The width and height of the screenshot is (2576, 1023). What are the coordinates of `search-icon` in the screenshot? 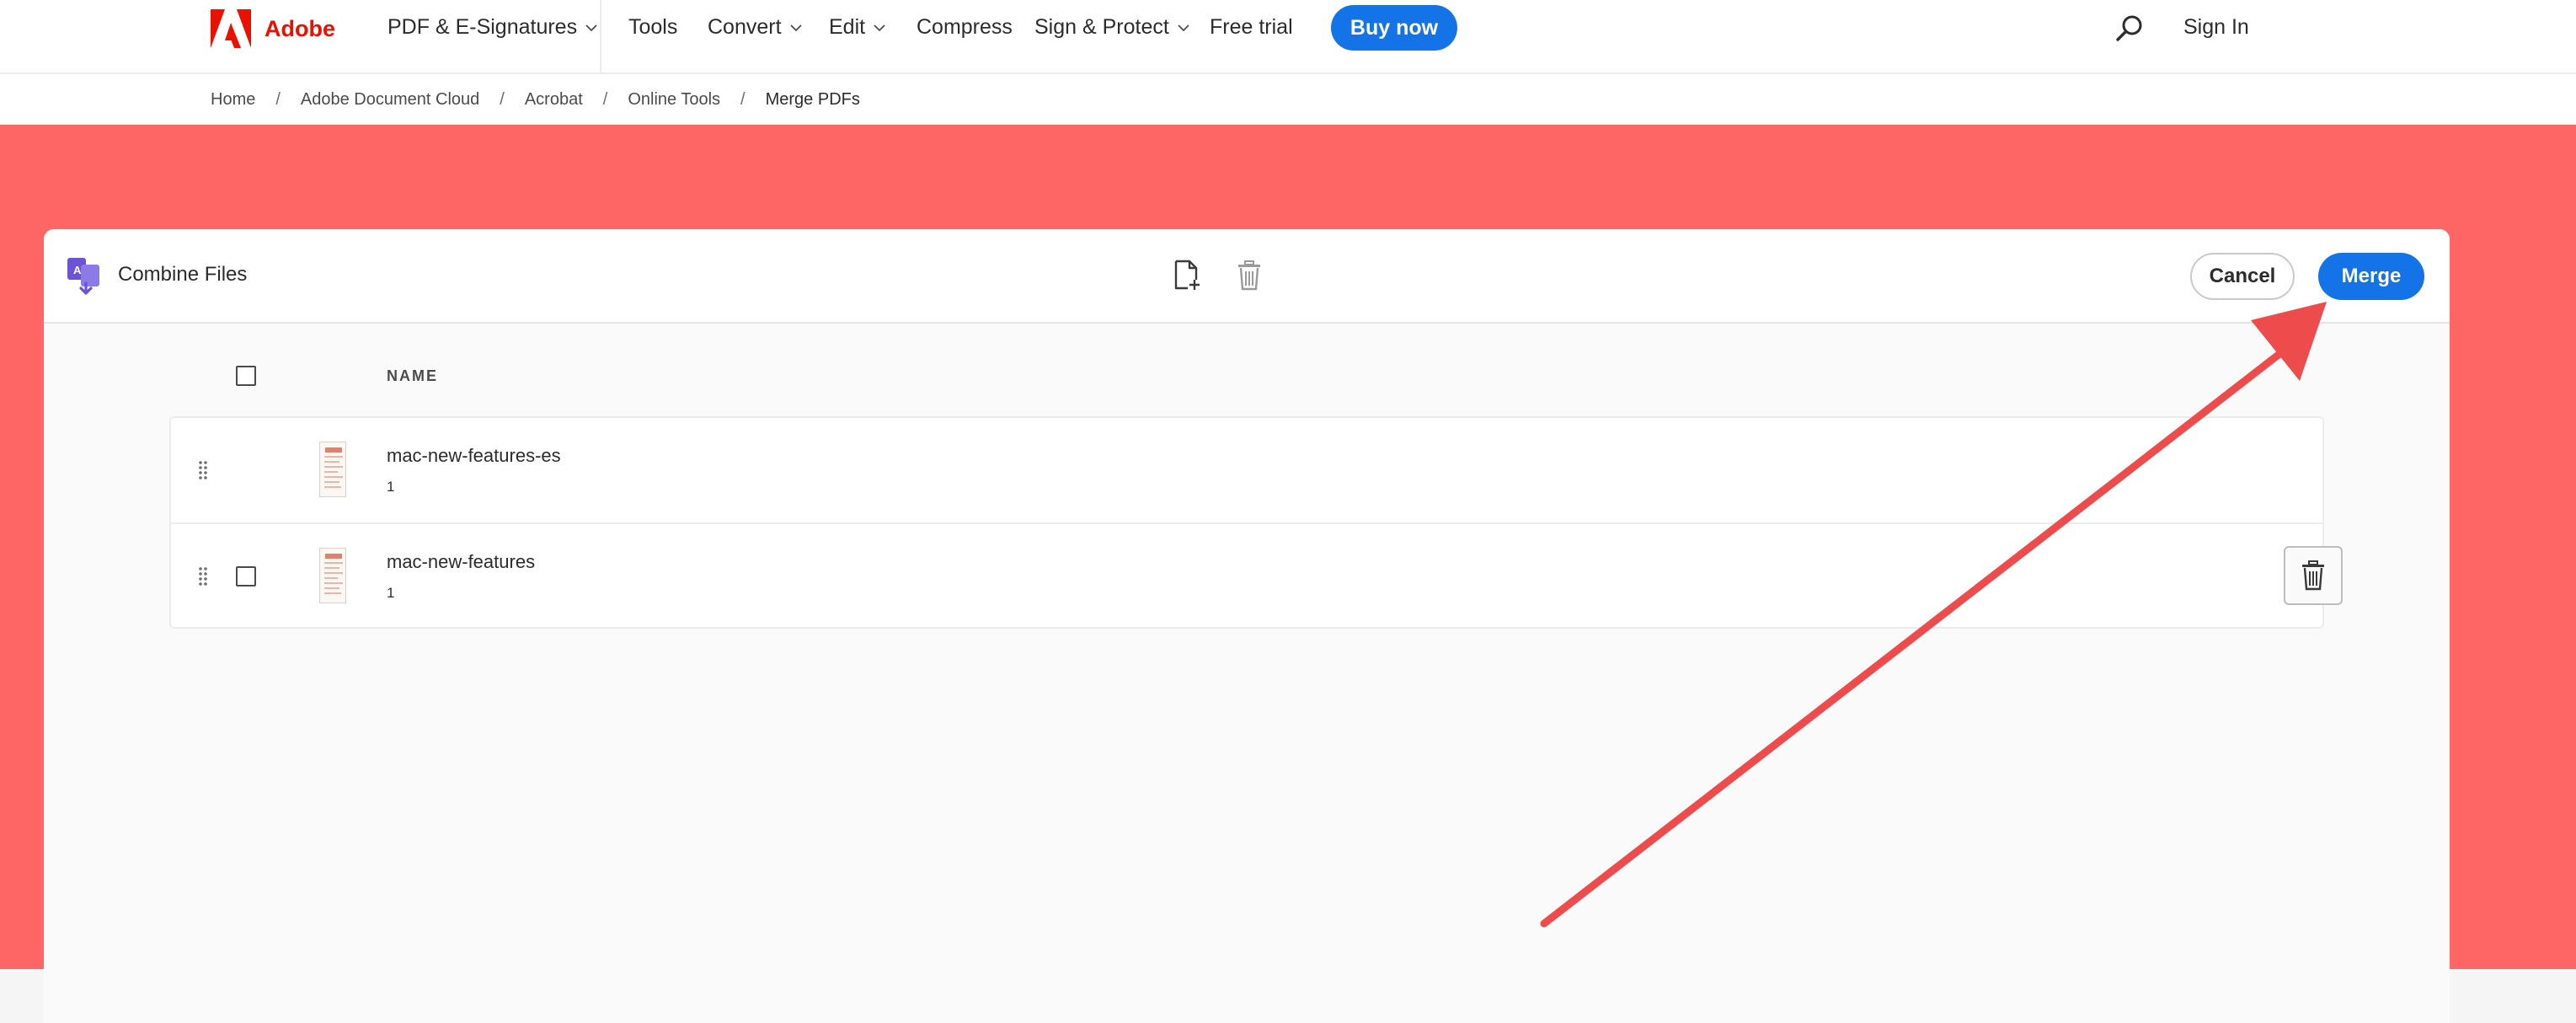 It's located at (2129, 28).